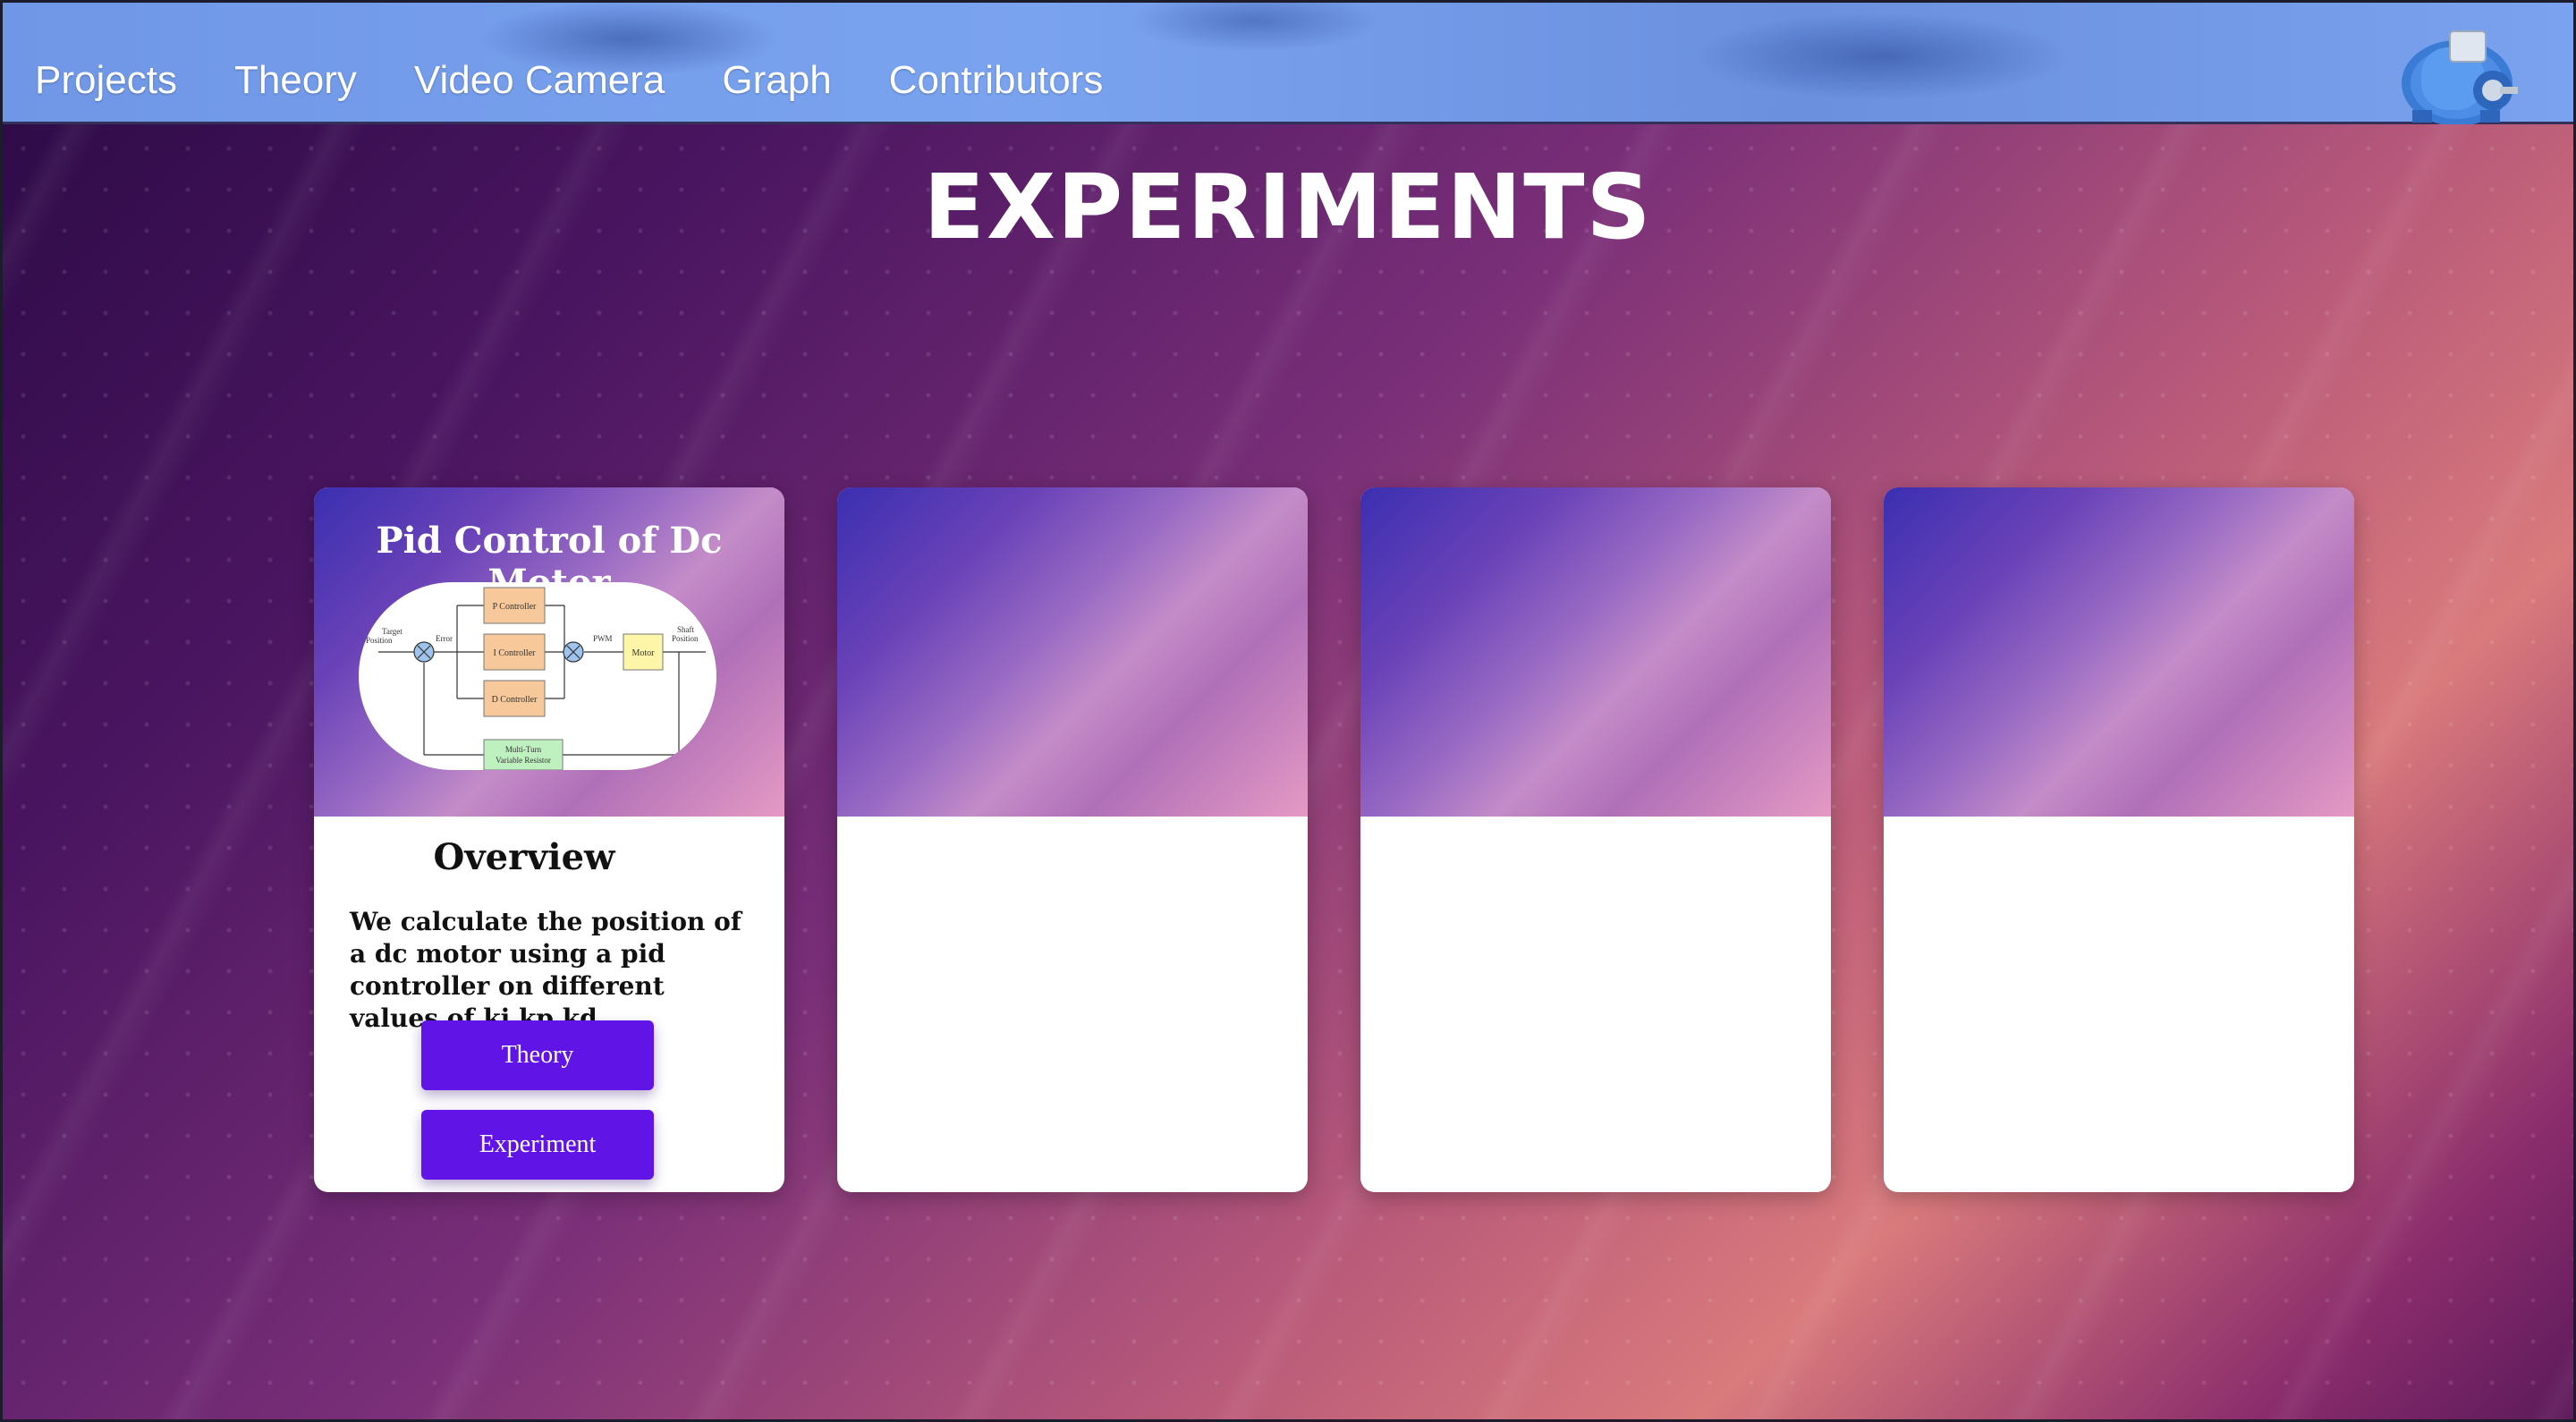 This screenshot has width=2576, height=1422. I want to click on nav-link-projects: Projects, so click(106, 80).